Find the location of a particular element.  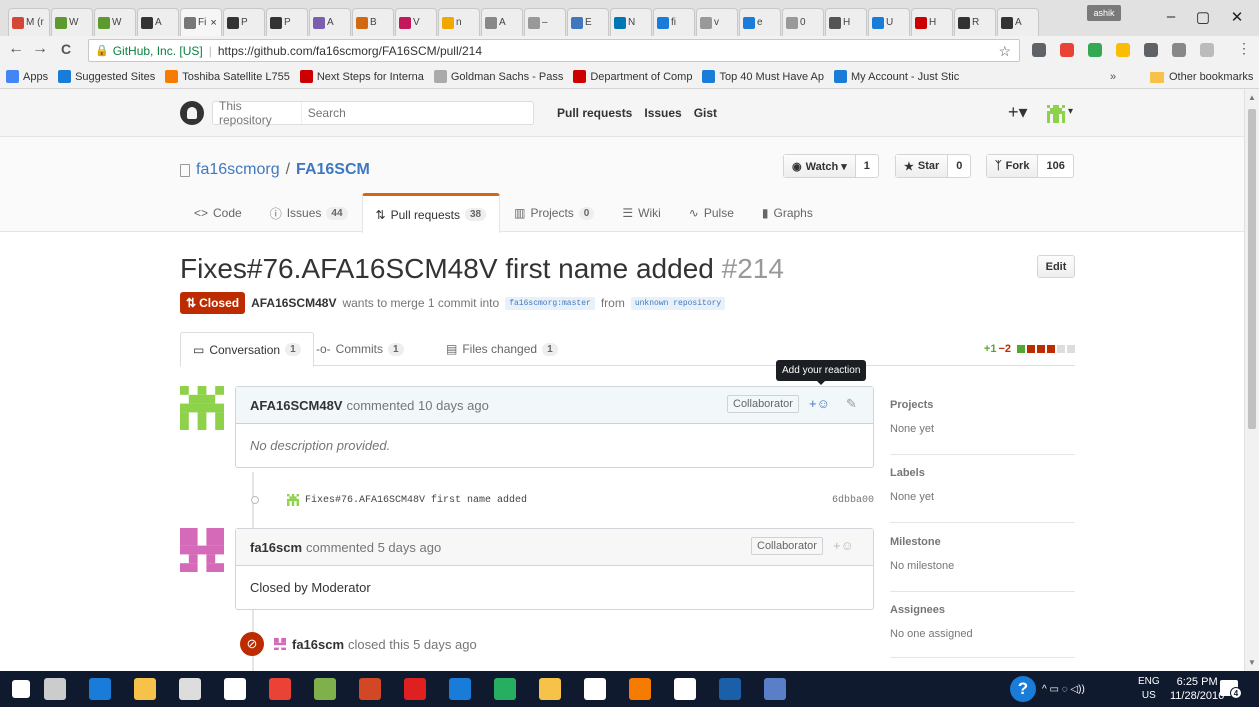

browser-tab: B is located at coordinates (373, 22).